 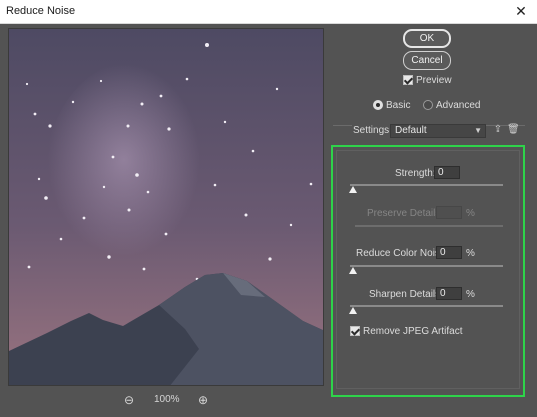 I want to click on zoom-in-icon: ⊕, so click(x=203, y=400).